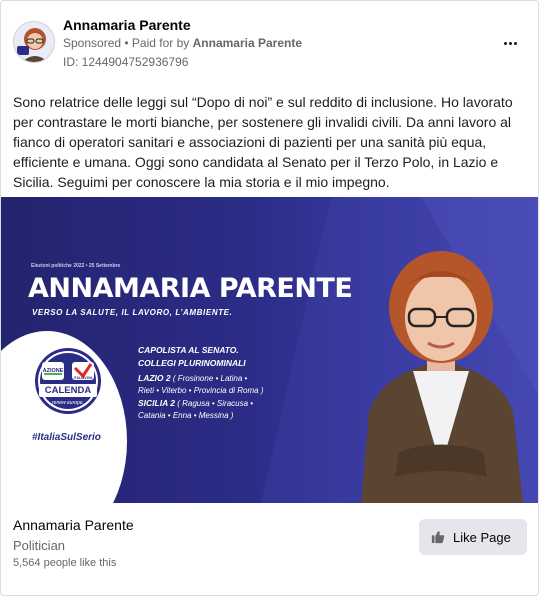 This screenshot has height=602, width=539. What do you see at coordinates (76, 266) in the screenshot?
I see `banner-subtitle: Elezioni politiche 2022 • 25 Settembre` at bounding box center [76, 266].